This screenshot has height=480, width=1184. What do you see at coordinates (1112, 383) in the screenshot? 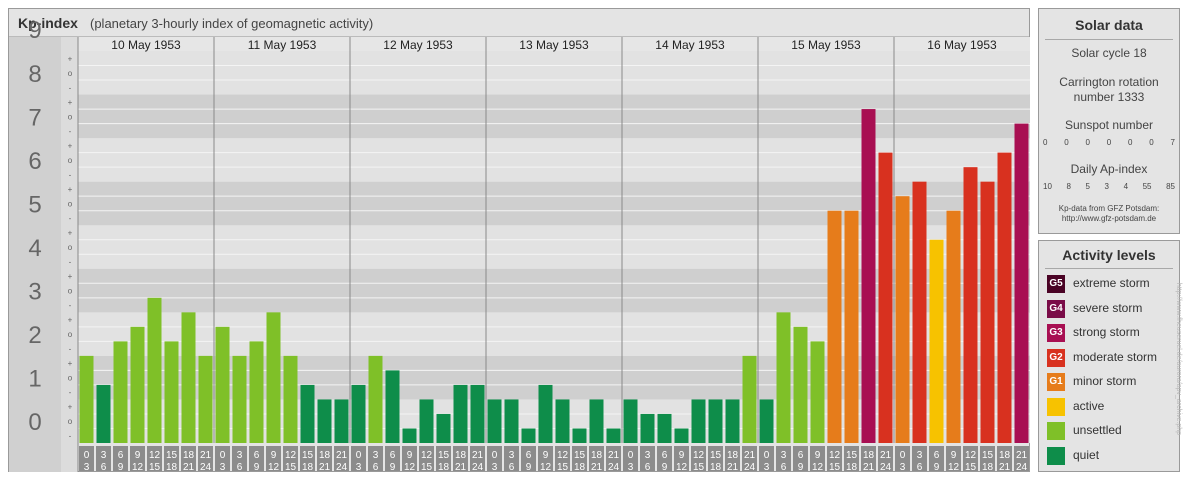
I see `activity-level-4: G1 minor storm` at bounding box center [1112, 383].